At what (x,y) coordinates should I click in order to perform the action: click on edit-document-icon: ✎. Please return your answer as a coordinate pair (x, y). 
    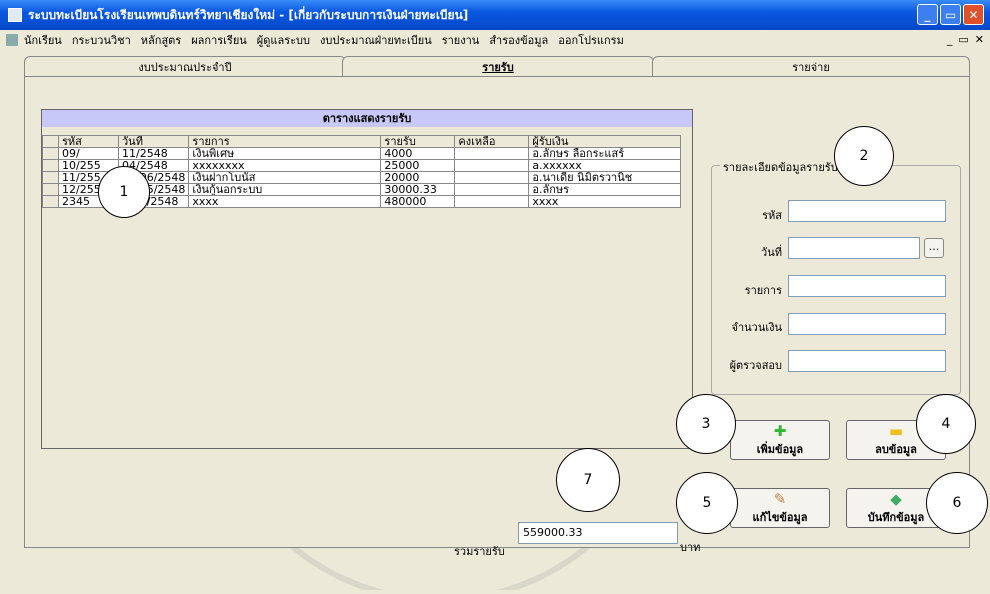
    Looking at the image, I should click on (780, 499).